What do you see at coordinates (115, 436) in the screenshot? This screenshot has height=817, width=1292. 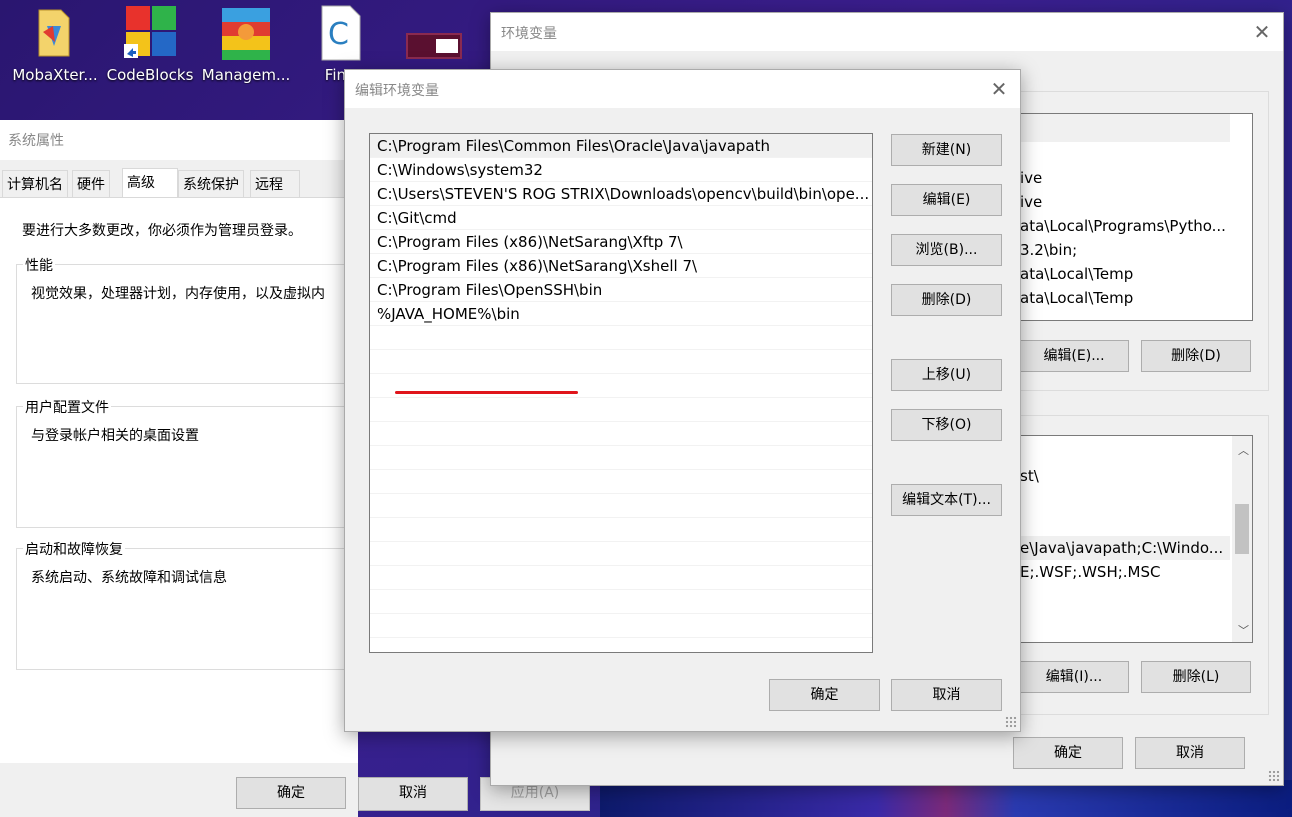 I see `group-description: 与登录帐户相关的桌面设置` at bounding box center [115, 436].